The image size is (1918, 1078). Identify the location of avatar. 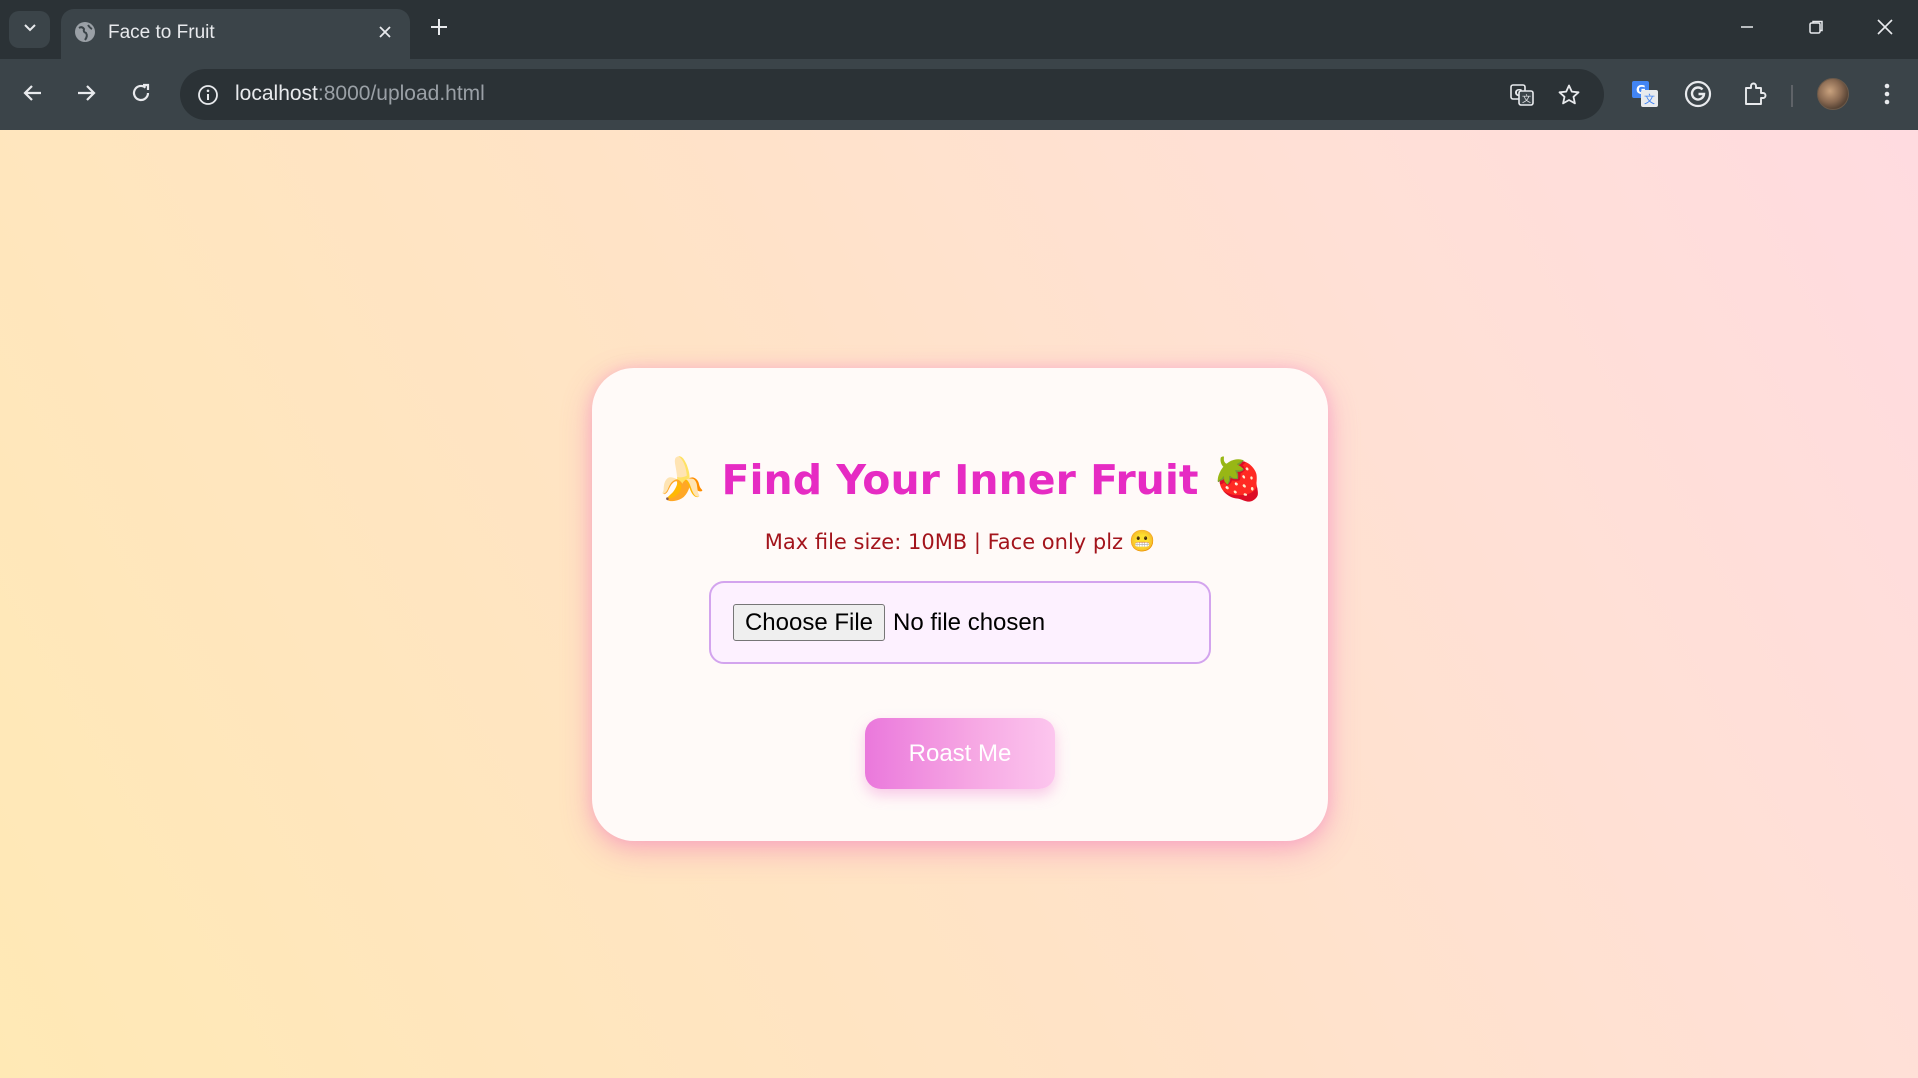
(1833, 94).